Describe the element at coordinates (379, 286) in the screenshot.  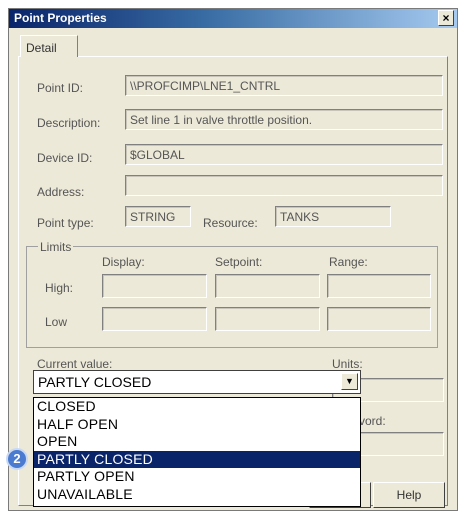
I see `high-range-field` at that location.